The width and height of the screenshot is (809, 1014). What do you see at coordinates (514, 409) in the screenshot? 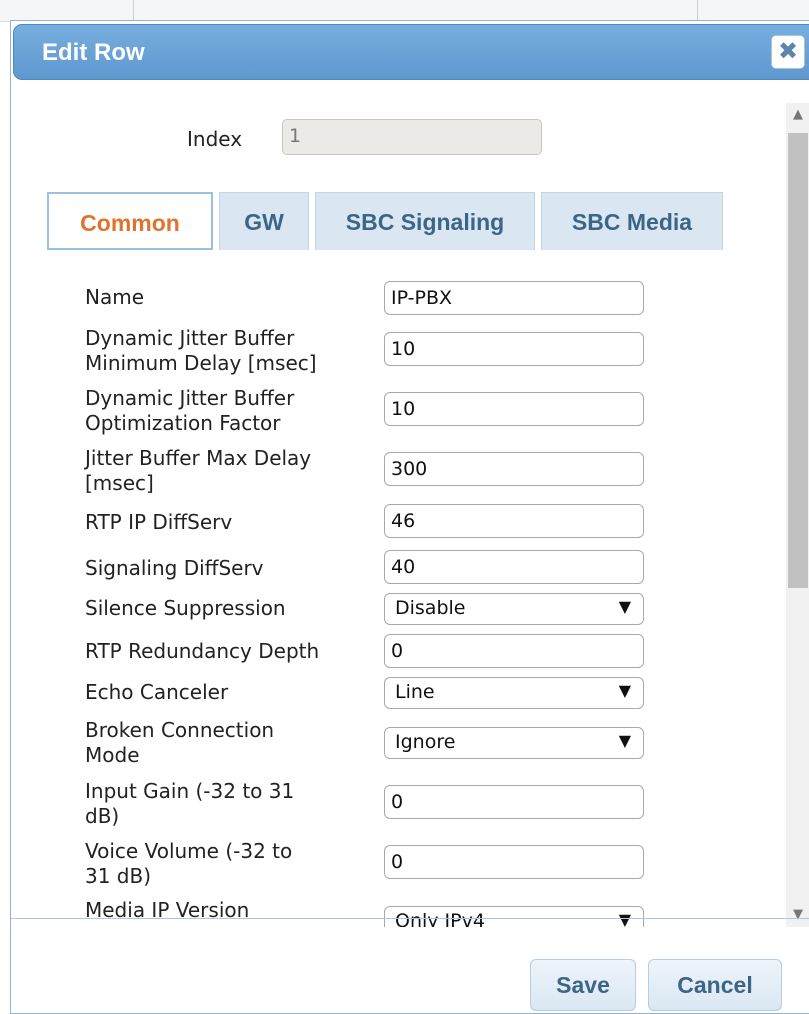
I see `jitter-opt-factor-field: 10` at bounding box center [514, 409].